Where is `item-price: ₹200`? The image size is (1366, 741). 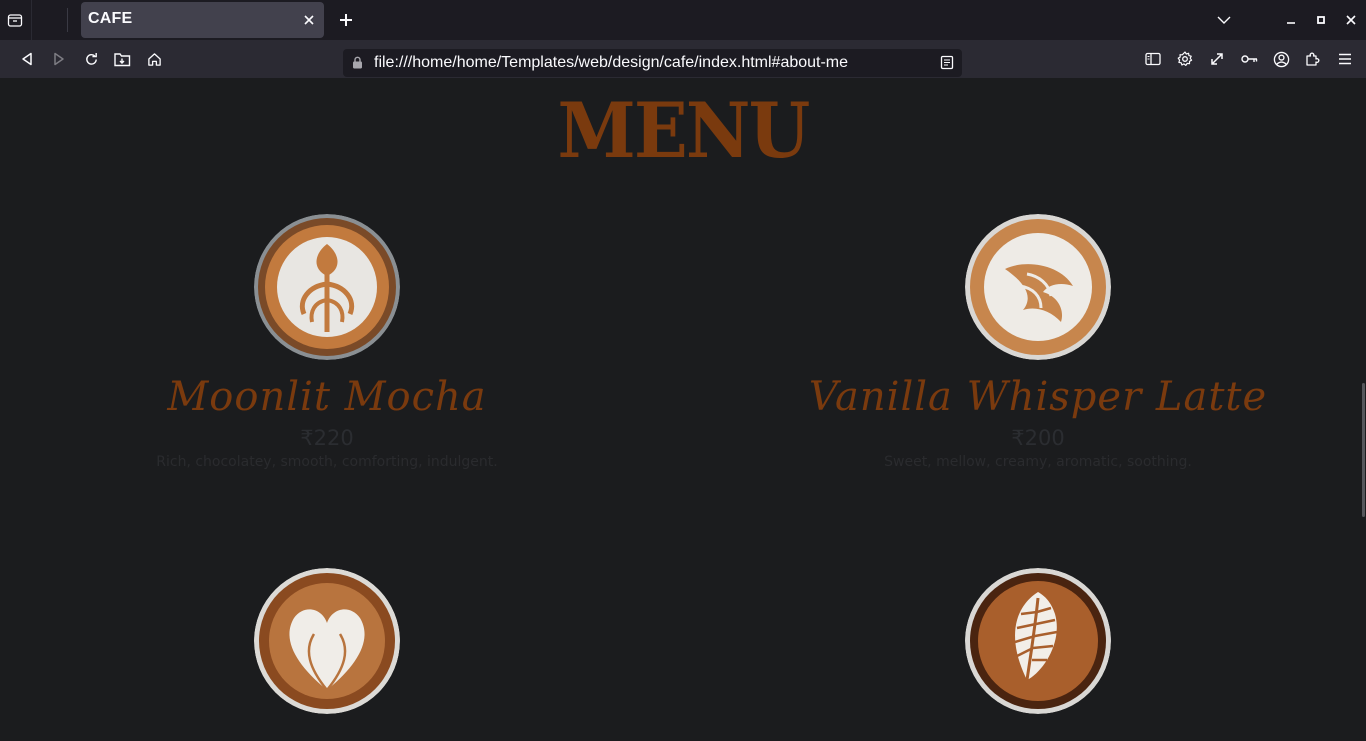 item-price: ₹200 is located at coordinates (1038, 438).